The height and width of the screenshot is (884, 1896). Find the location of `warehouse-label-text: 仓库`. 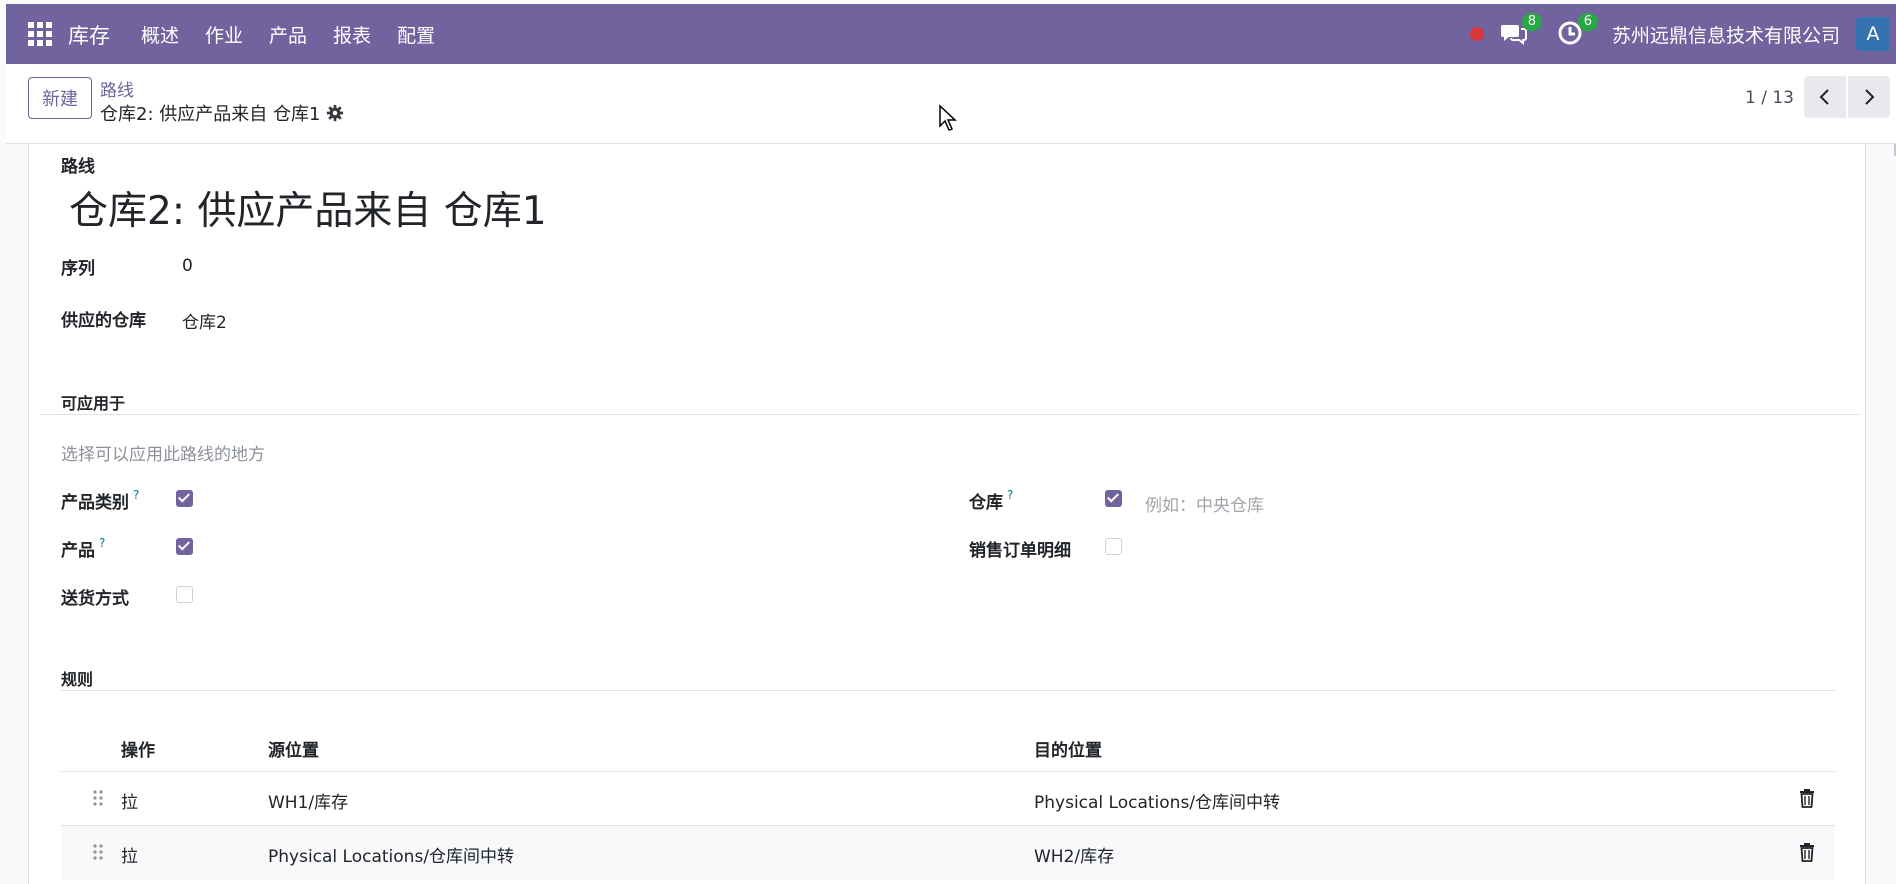

warehouse-label-text: 仓库 is located at coordinates (986, 503).